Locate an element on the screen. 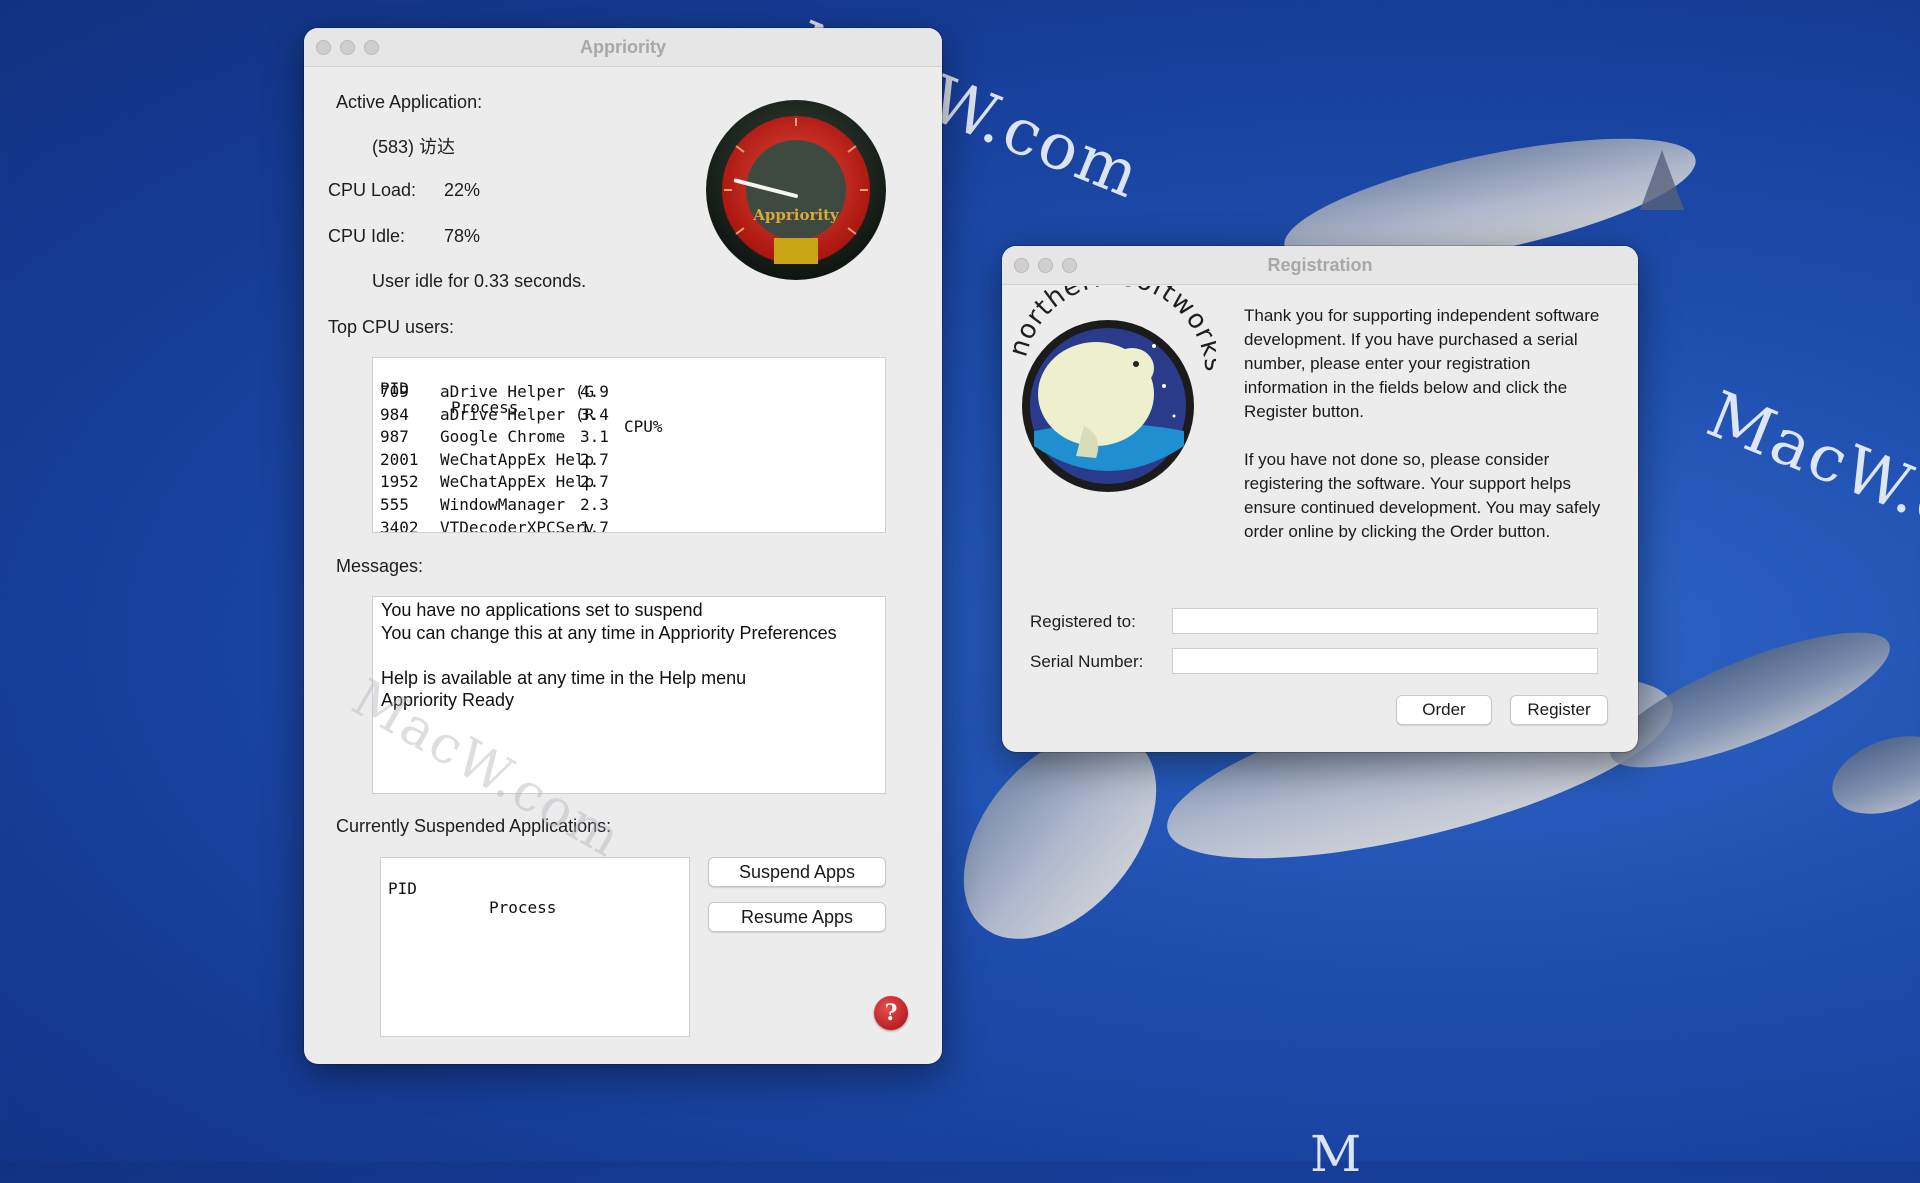  cpu-idle-label: CPU Idle: is located at coordinates (367, 236).